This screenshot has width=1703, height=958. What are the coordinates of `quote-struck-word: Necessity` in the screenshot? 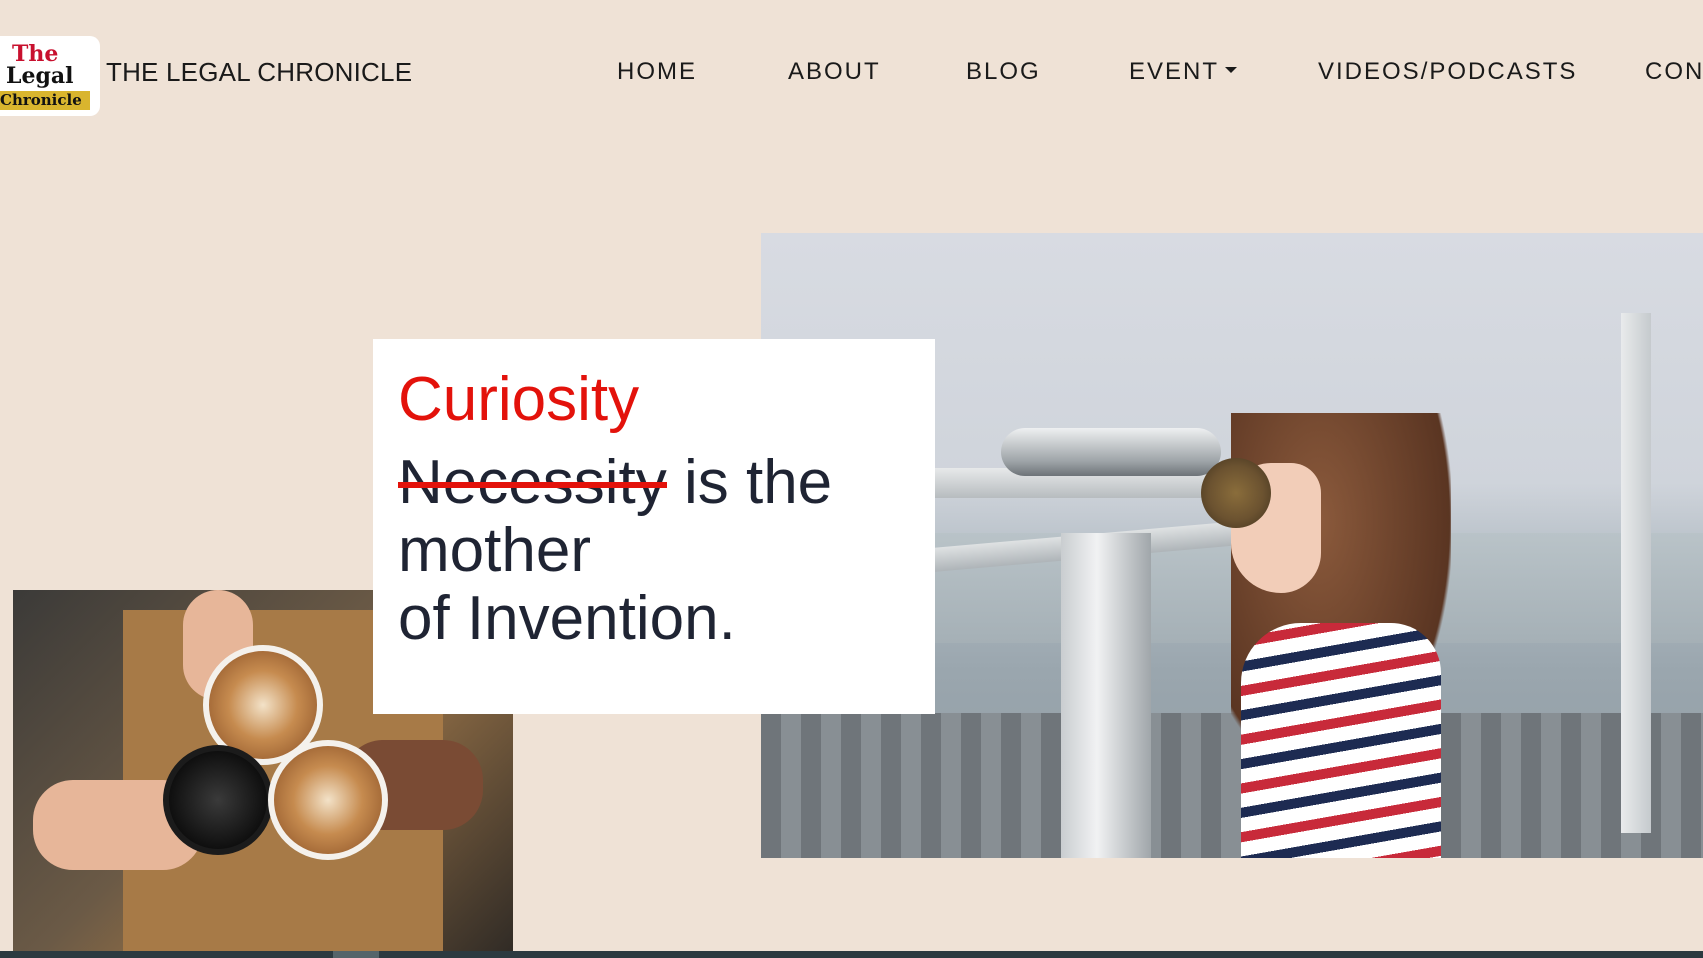 It's located at (532, 482).